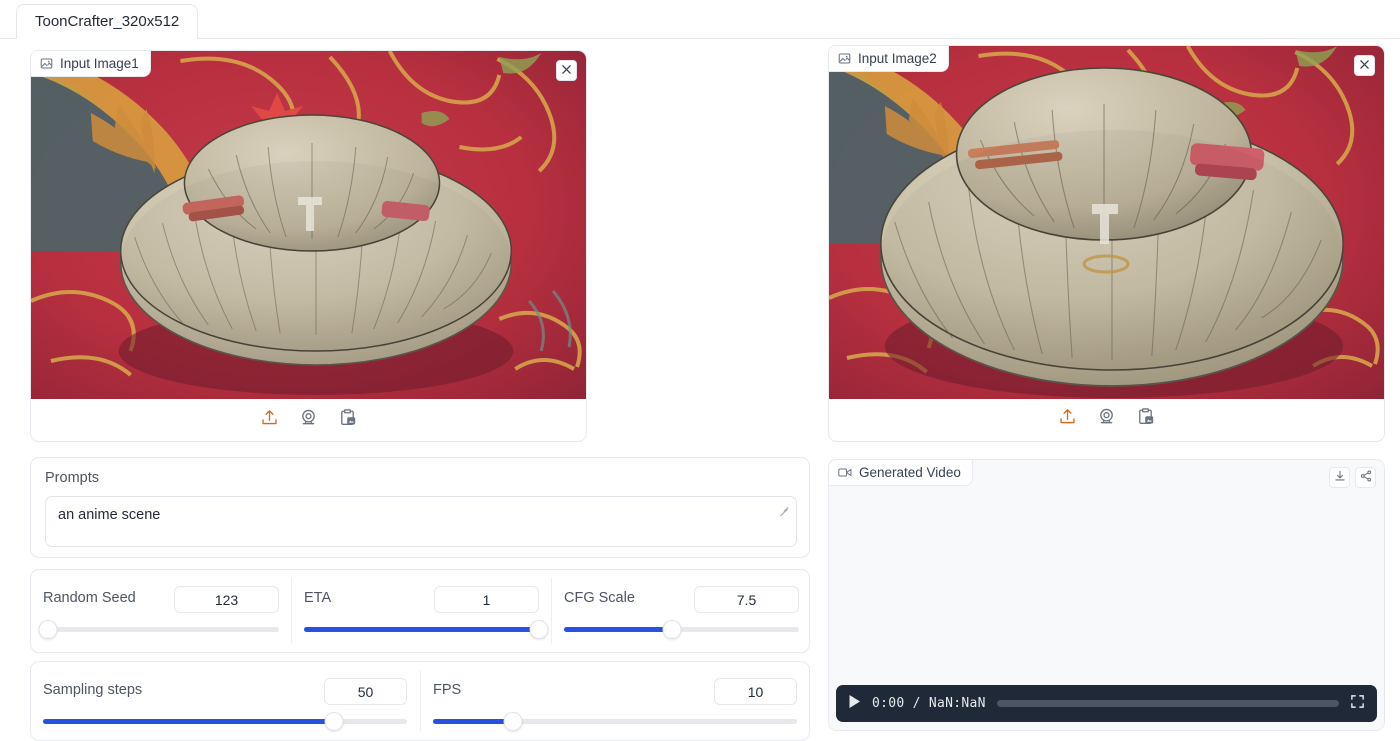 Image resolution: width=1400 pixels, height=741 pixels. What do you see at coordinates (89, 598) in the screenshot?
I see `random-seed-label: Random Seed` at bounding box center [89, 598].